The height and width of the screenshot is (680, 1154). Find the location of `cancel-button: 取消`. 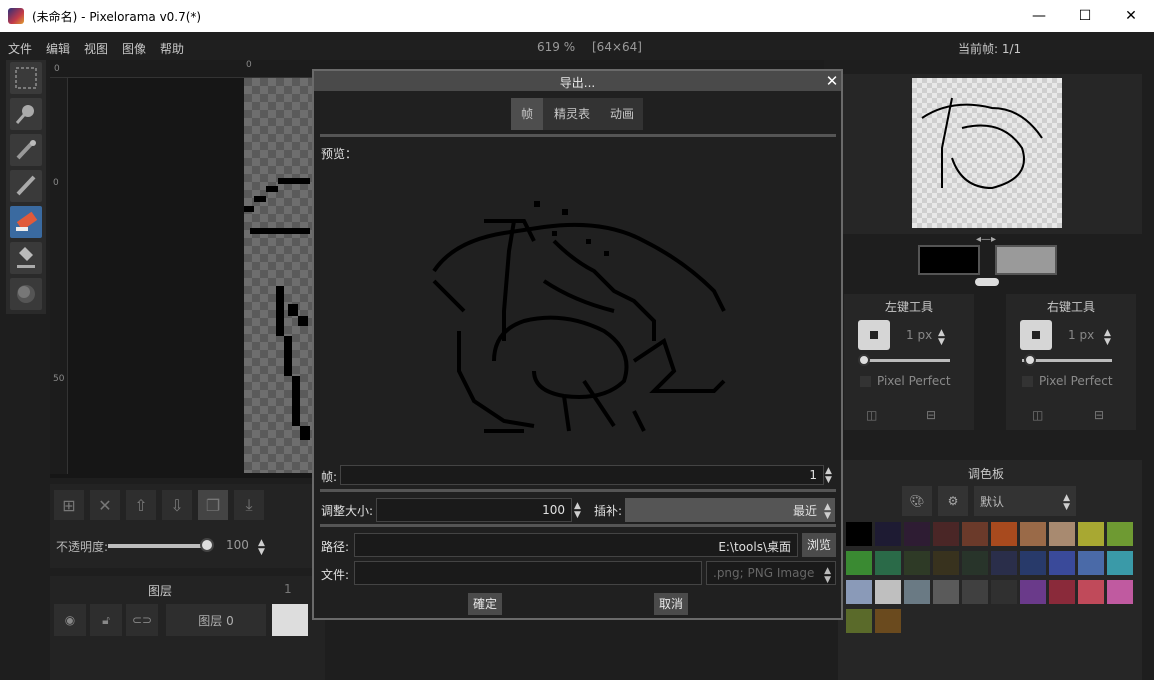

cancel-button: 取消 is located at coordinates (671, 604).